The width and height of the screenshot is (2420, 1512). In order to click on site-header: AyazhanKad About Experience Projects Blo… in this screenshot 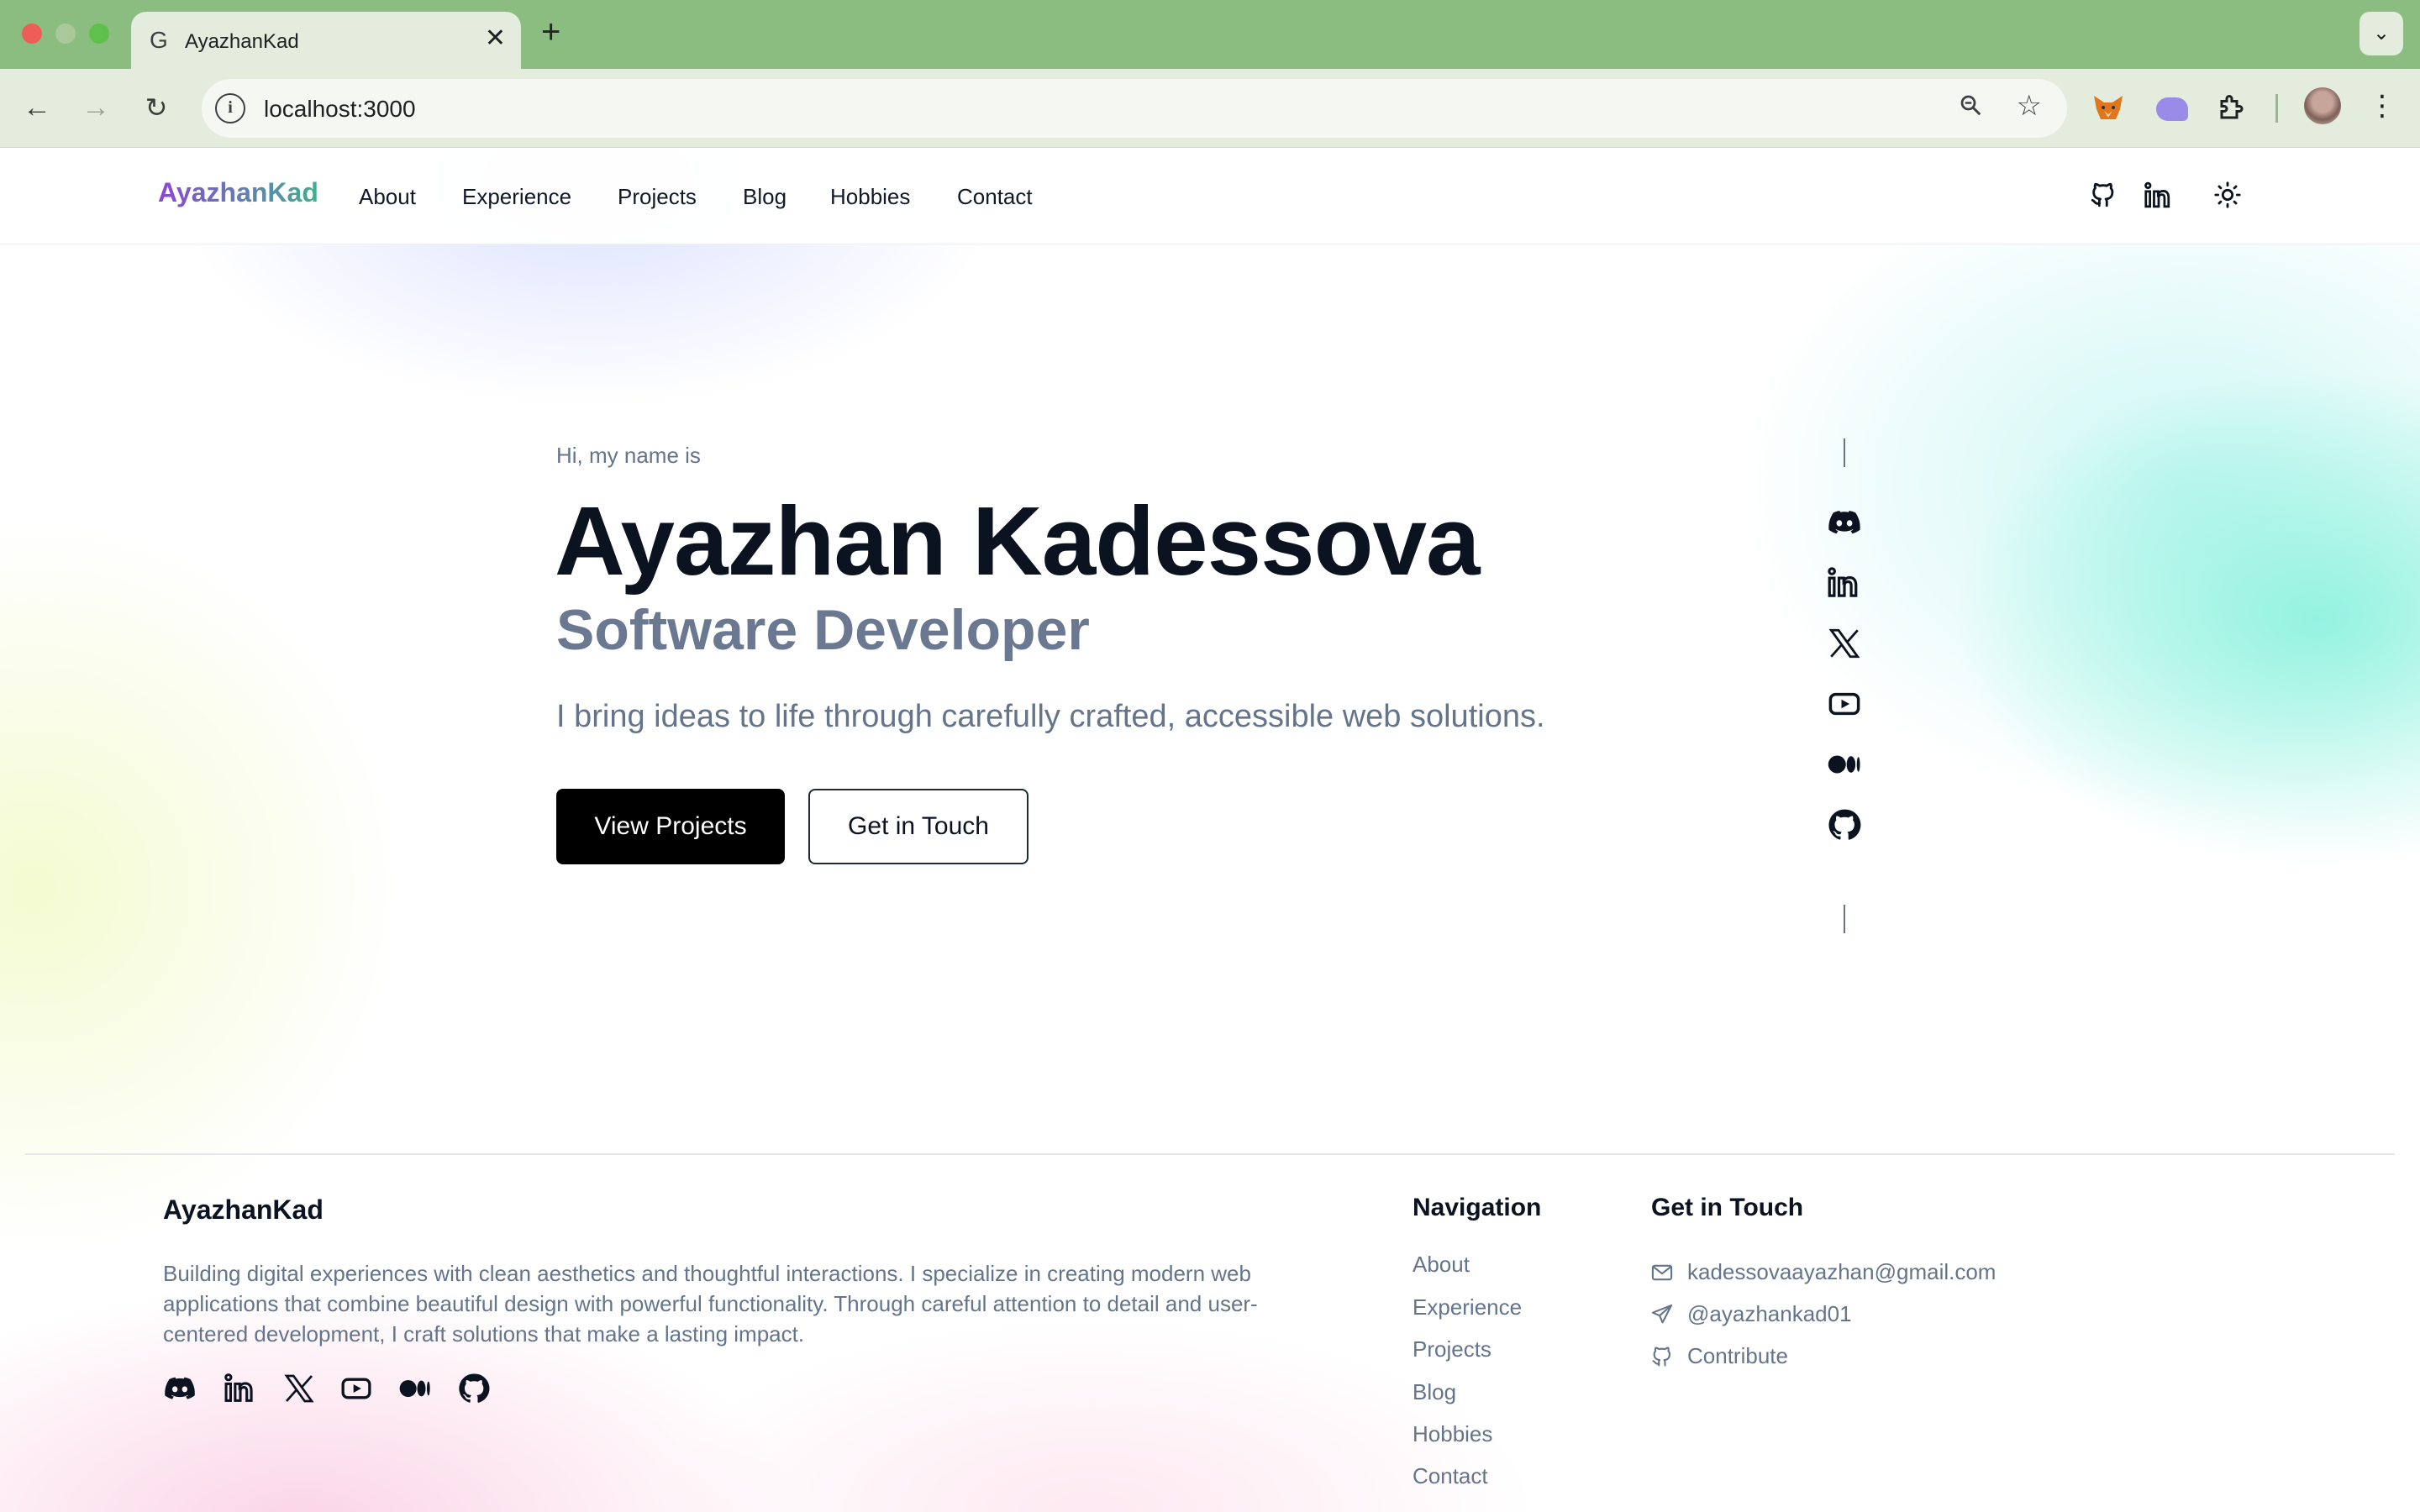, I will do `click(1210, 196)`.